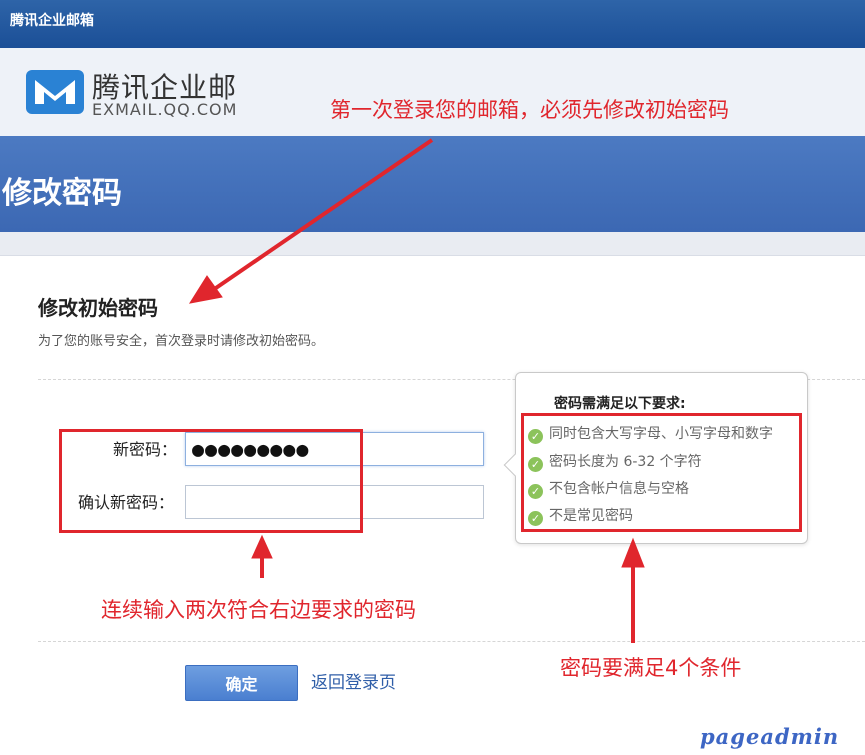 This screenshot has height=755, width=865. What do you see at coordinates (205, 289) in the screenshot?
I see `arrow-head-form-title` at bounding box center [205, 289].